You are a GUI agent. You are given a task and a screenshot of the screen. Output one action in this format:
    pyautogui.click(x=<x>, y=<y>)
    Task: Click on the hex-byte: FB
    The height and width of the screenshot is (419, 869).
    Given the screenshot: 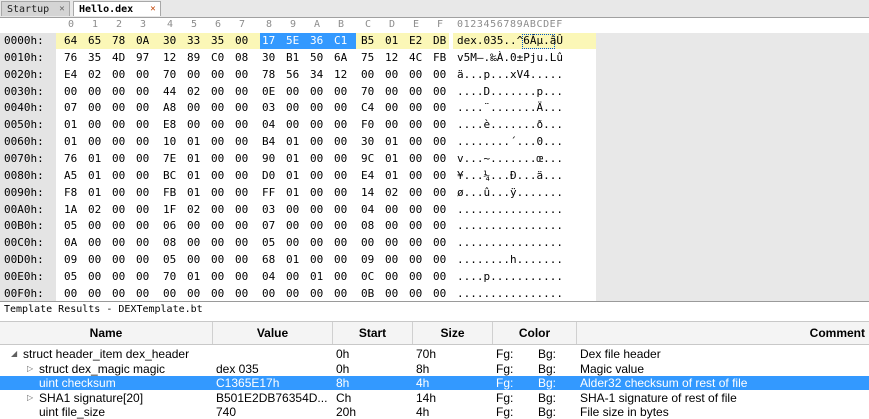 What is the action you would take?
    pyautogui.click(x=443, y=58)
    